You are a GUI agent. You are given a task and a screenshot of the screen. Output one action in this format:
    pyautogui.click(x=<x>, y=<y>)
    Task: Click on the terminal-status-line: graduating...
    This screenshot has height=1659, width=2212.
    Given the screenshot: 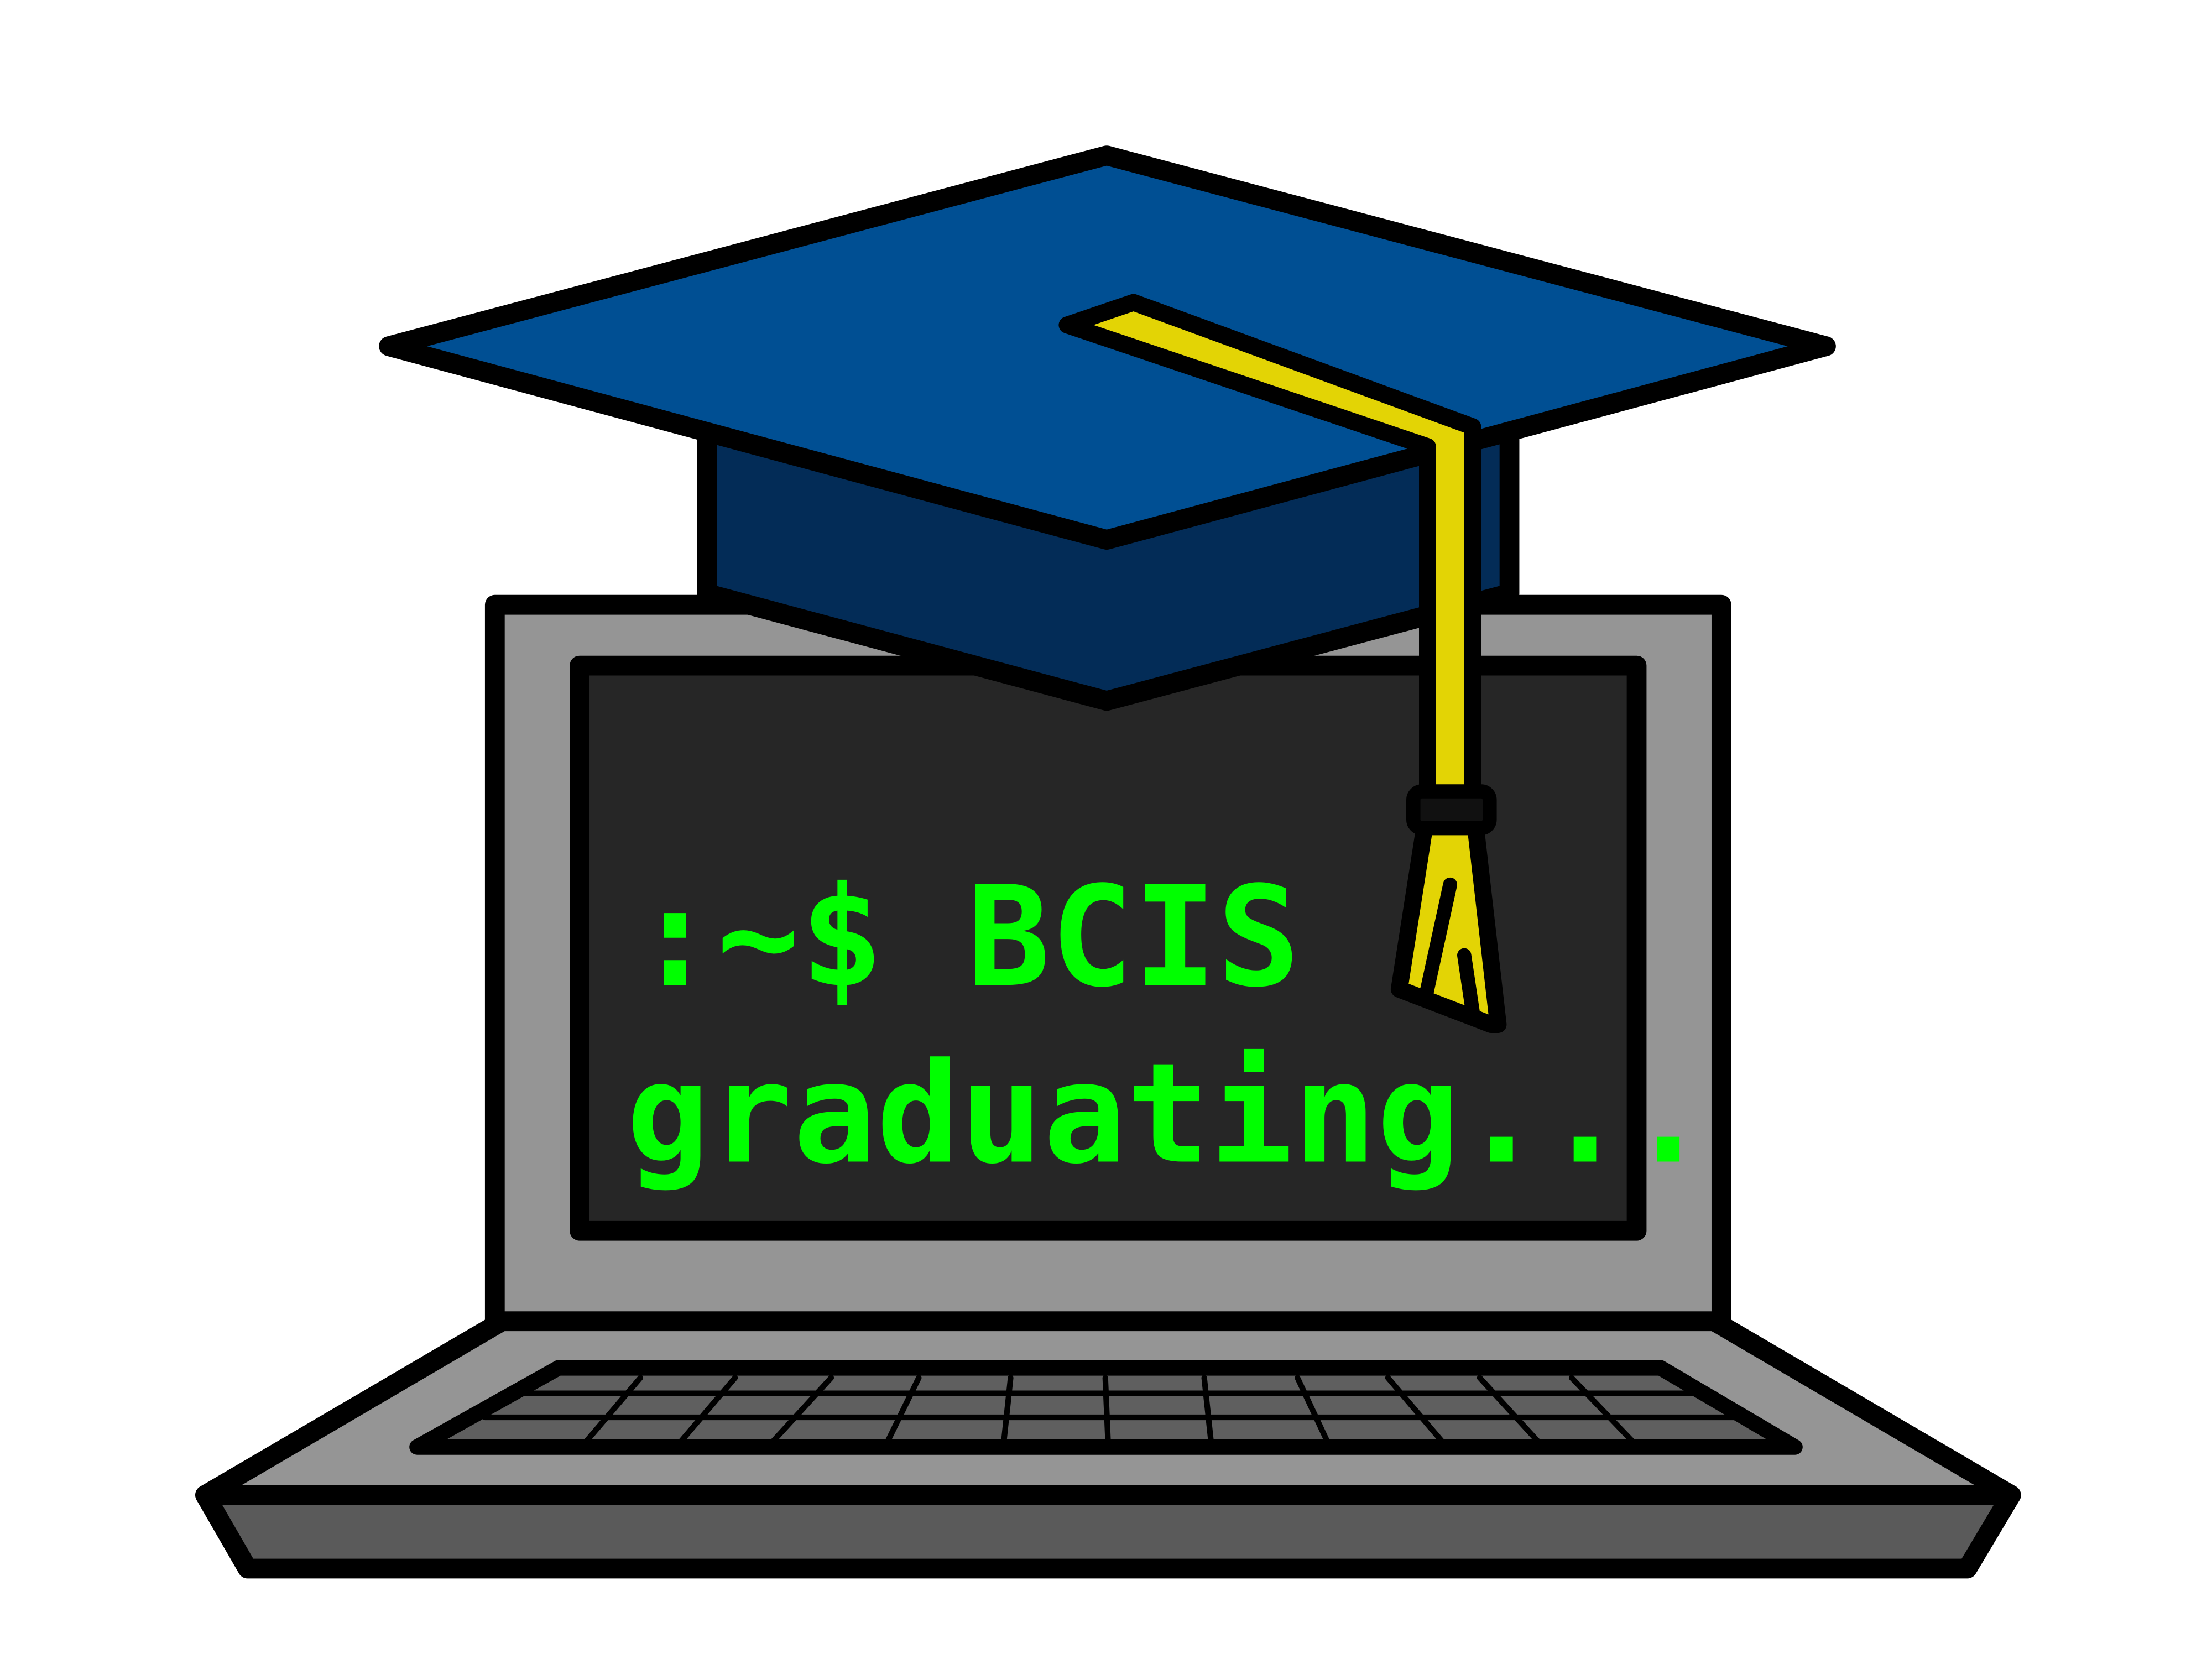 What is the action you would take?
    pyautogui.click(x=1168, y=1114)
    